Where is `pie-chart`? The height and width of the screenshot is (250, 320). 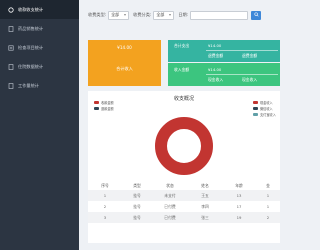 pie-chart is located at coordinates (184, 146).